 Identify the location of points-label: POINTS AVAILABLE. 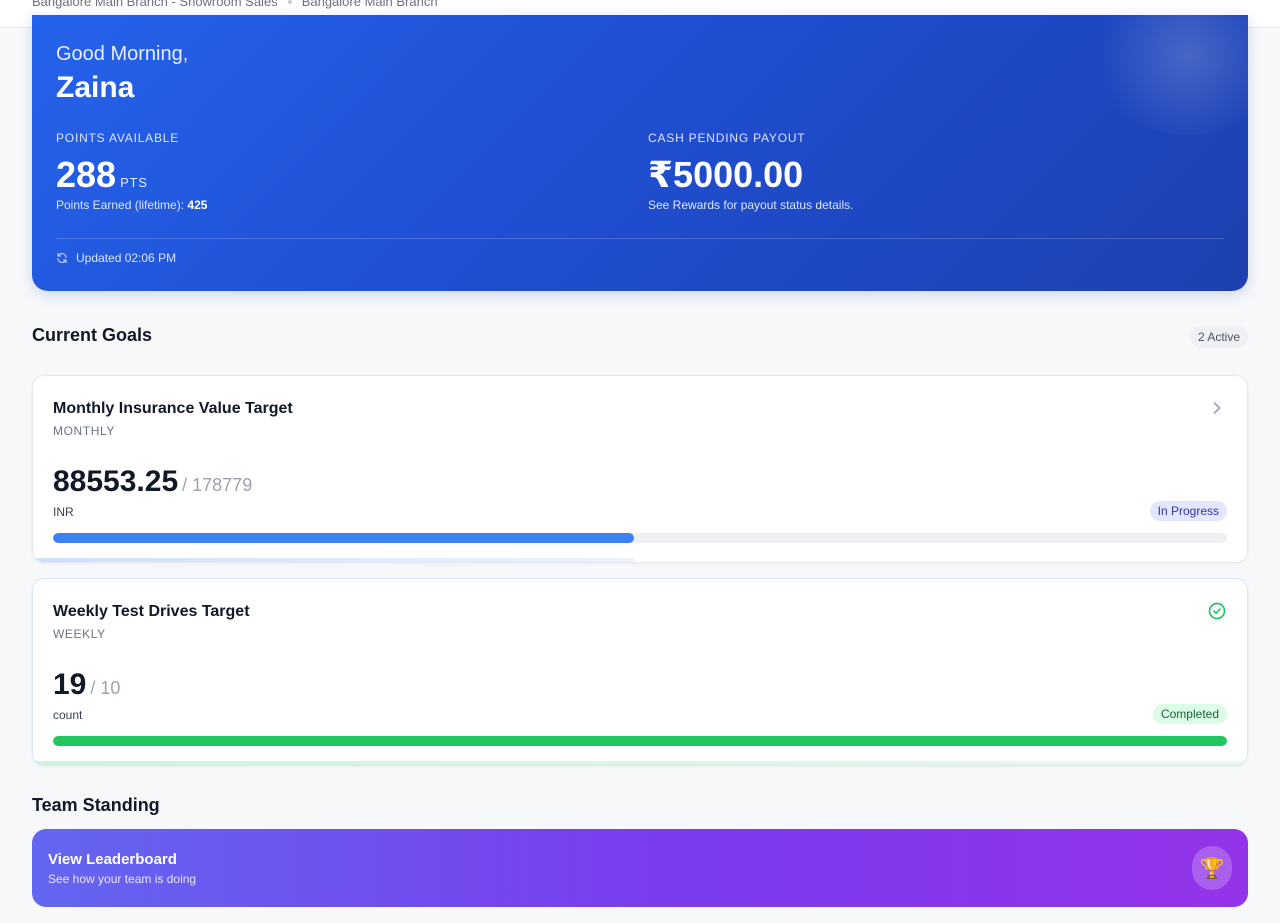
(118, 138).